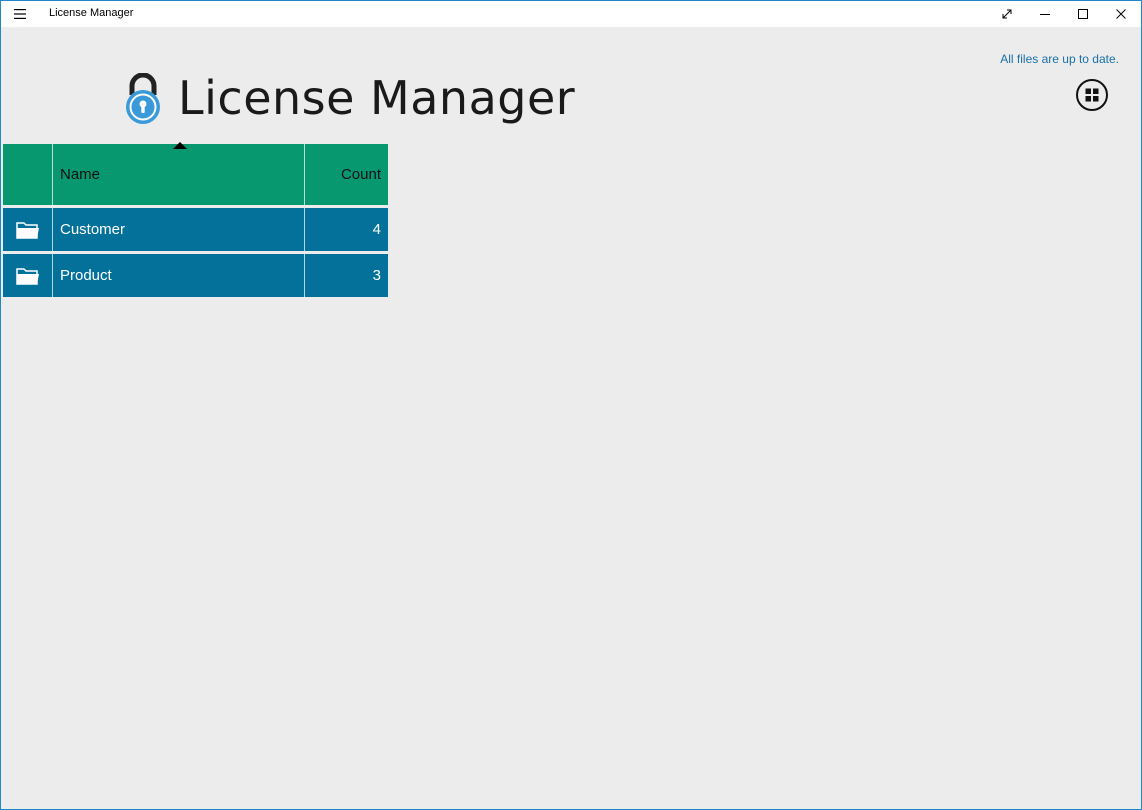  Describe the element at coordinates (91, 13) in the screenshot. I see `window-title: License Manager` at that location.